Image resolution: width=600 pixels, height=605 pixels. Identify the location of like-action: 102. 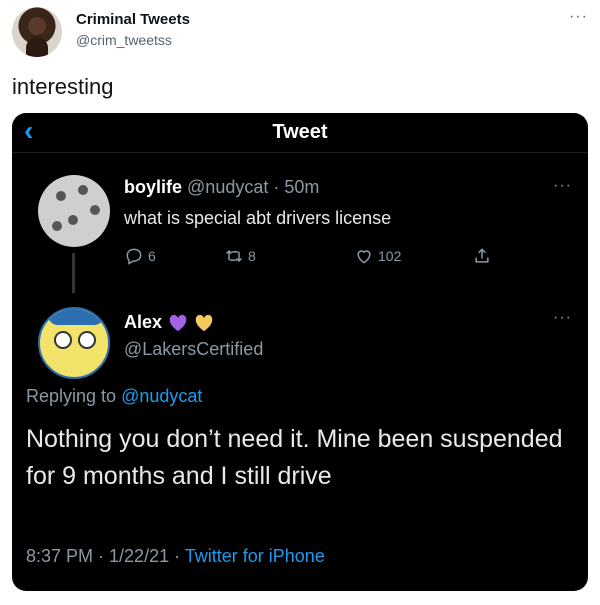
(377, 256).